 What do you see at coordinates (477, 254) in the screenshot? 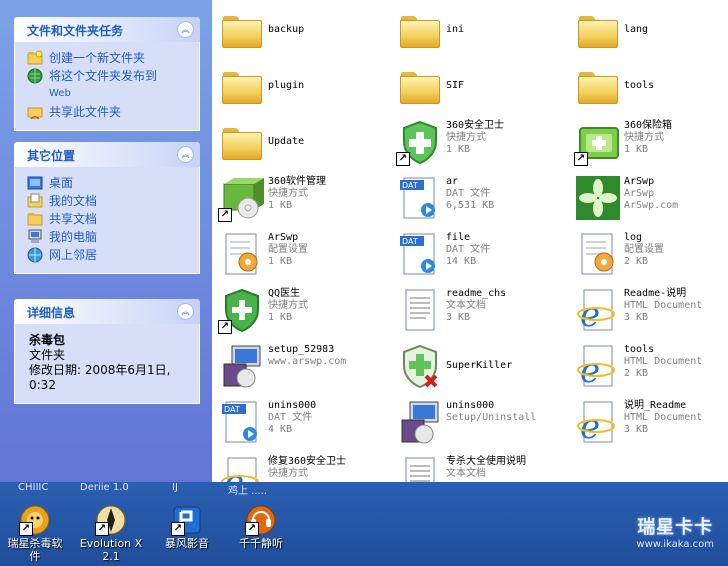
I see `file-item: DAT file DAT 文件 14 KB` at bounding box center [477, 254].